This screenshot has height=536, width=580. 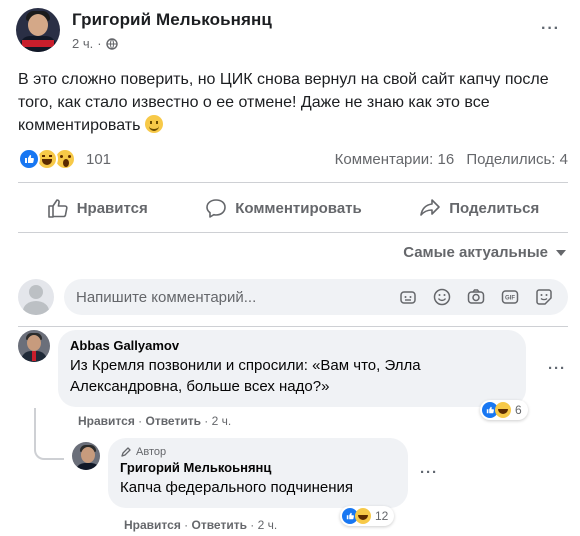 I want to click on comment-icon, so click(x=216, y=208).